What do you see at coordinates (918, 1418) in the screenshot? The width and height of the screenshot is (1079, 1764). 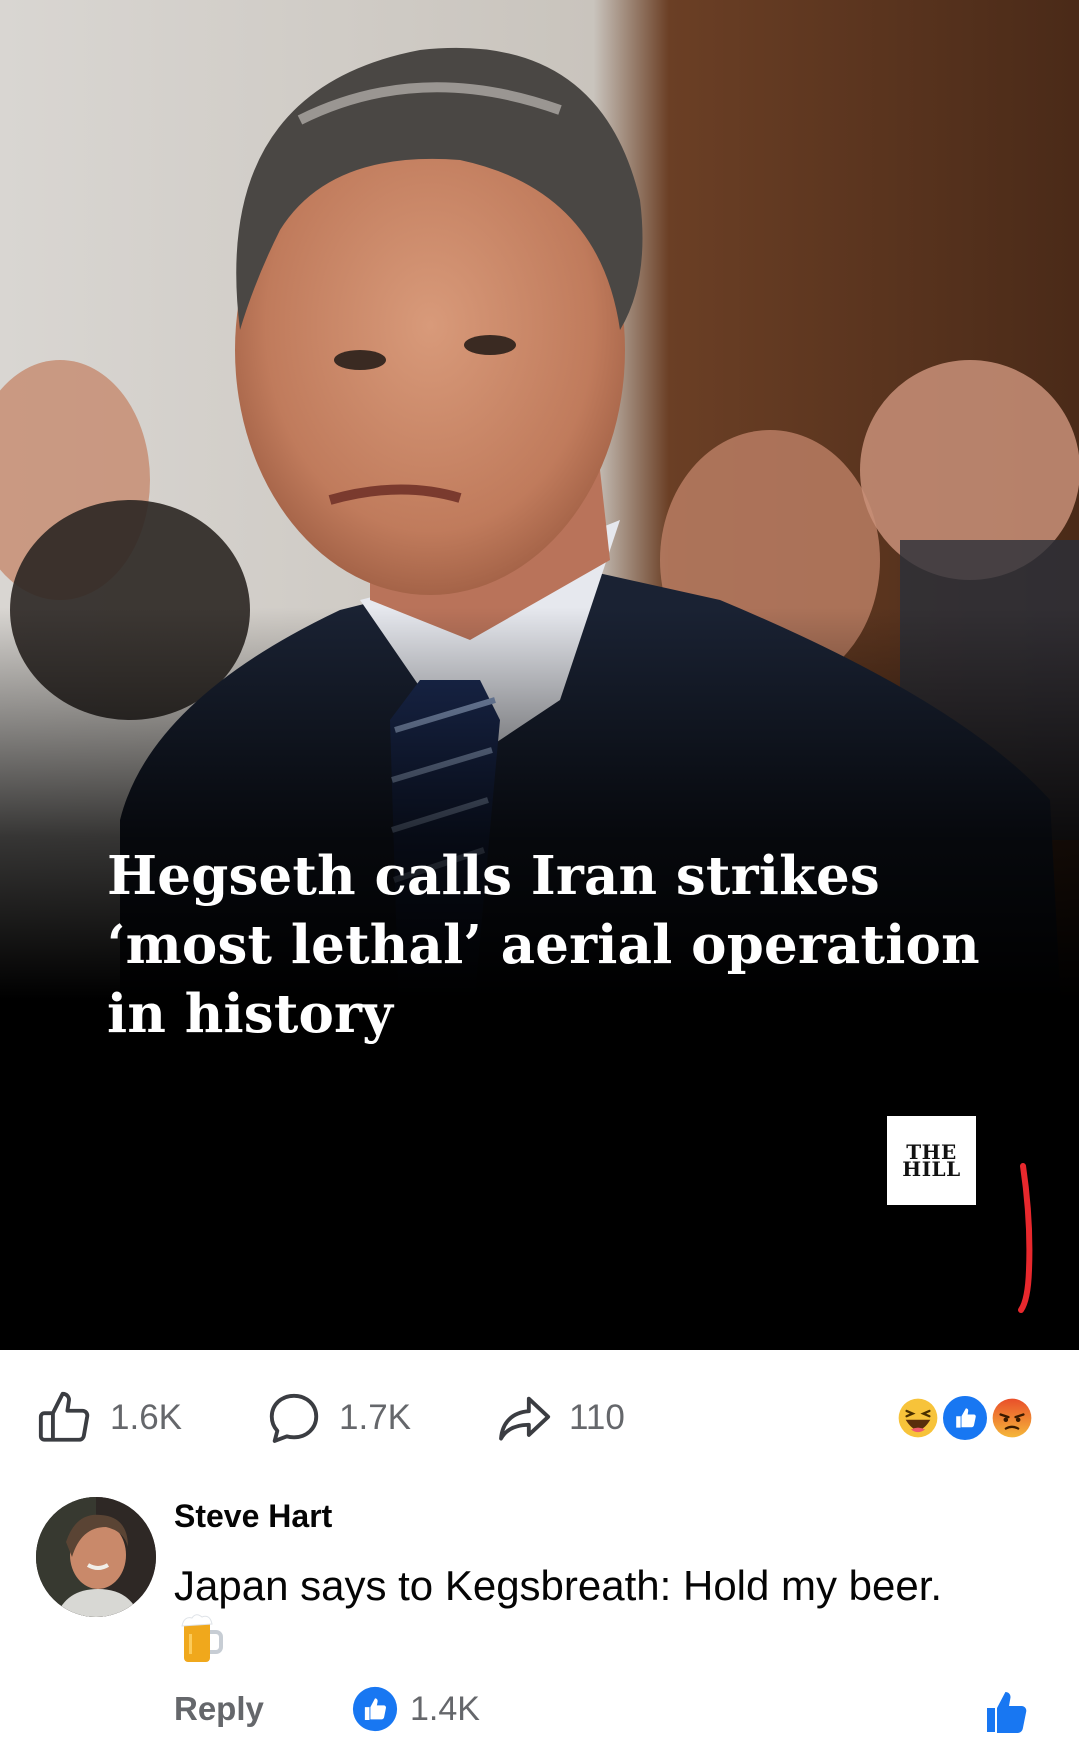 I see `haha-icon` at bounding box center [918, 1418].